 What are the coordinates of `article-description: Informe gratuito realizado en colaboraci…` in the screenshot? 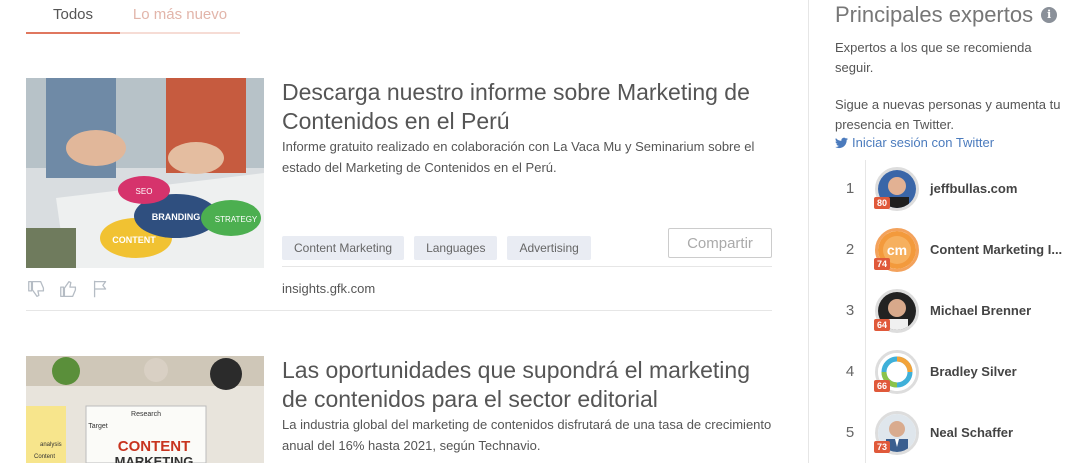 It's located at (518, 157).